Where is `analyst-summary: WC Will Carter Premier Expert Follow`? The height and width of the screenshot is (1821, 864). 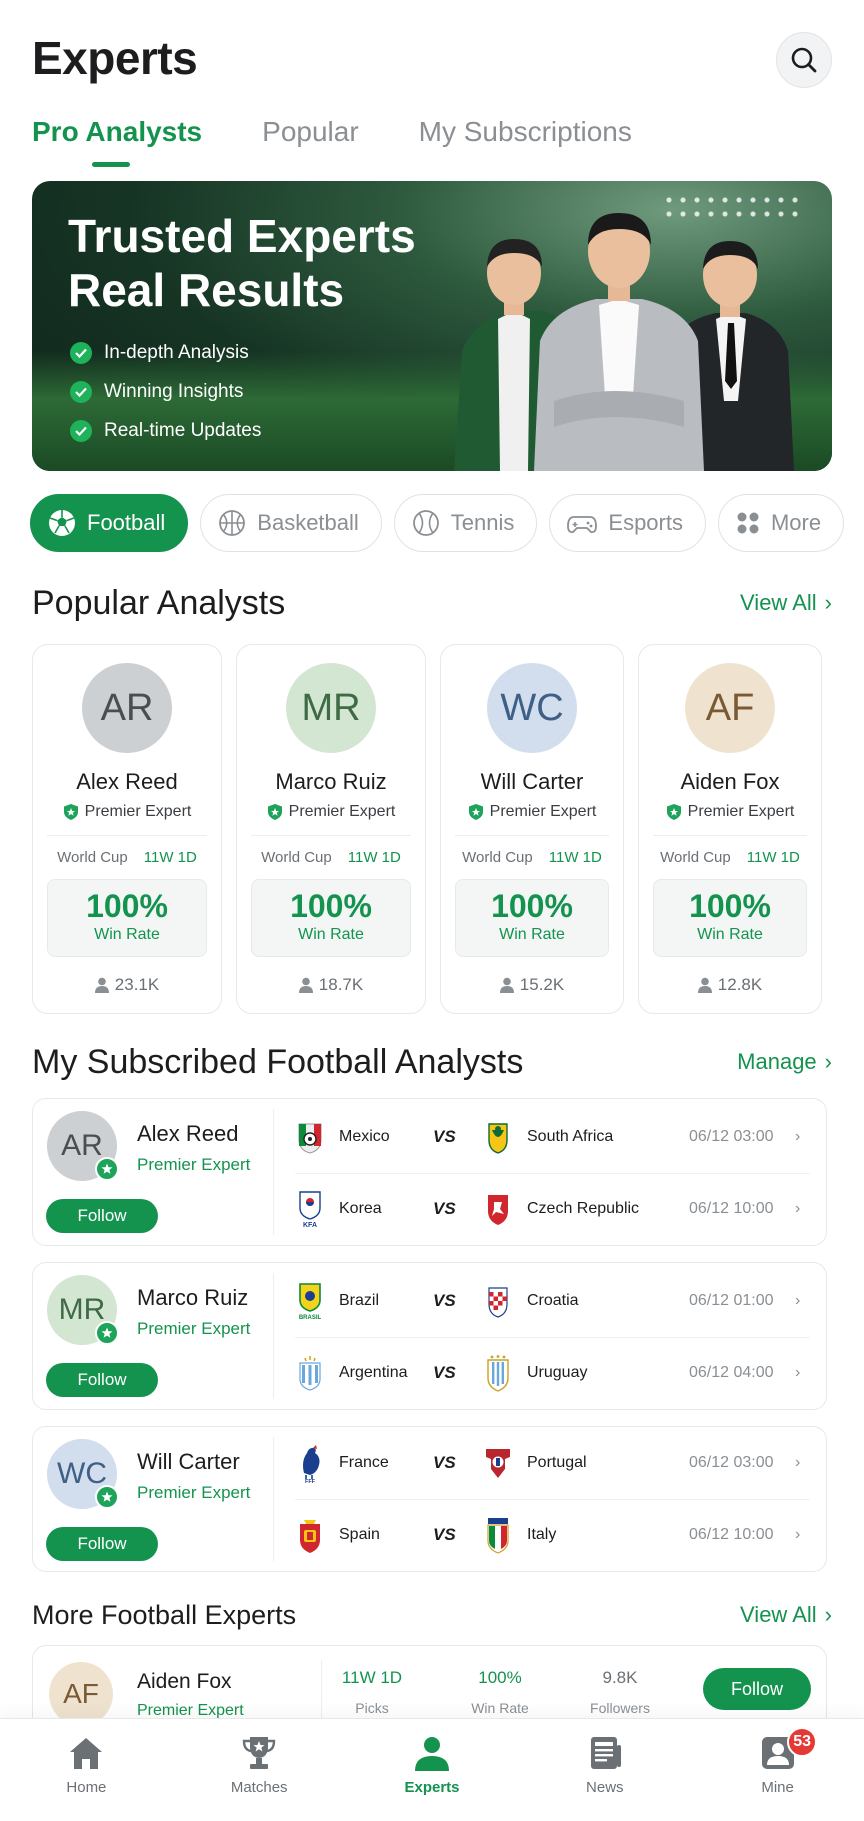 analyst-summary: WC Will Carter Premier Expert Follow is located at coordinates (153, 1499).